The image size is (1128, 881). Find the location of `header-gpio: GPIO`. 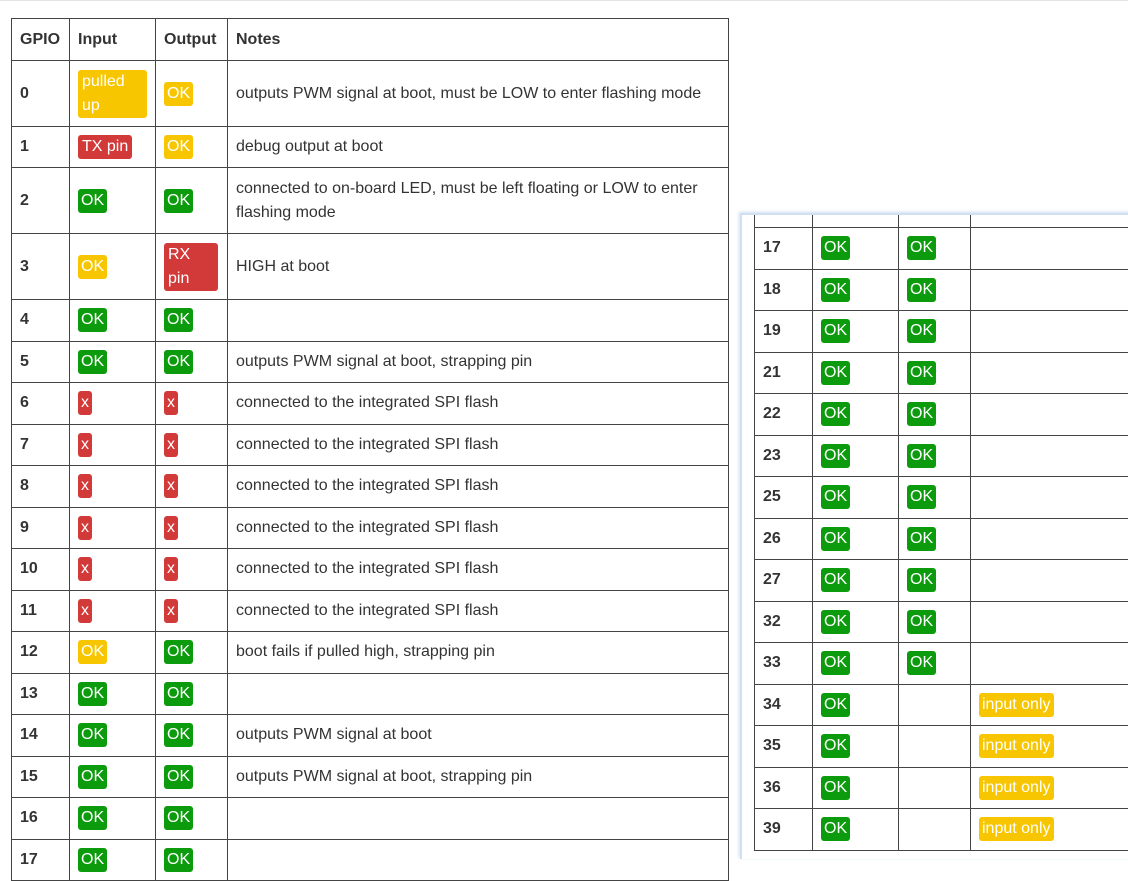

header-gpio: GPIO is located at coordinates (41, 40).